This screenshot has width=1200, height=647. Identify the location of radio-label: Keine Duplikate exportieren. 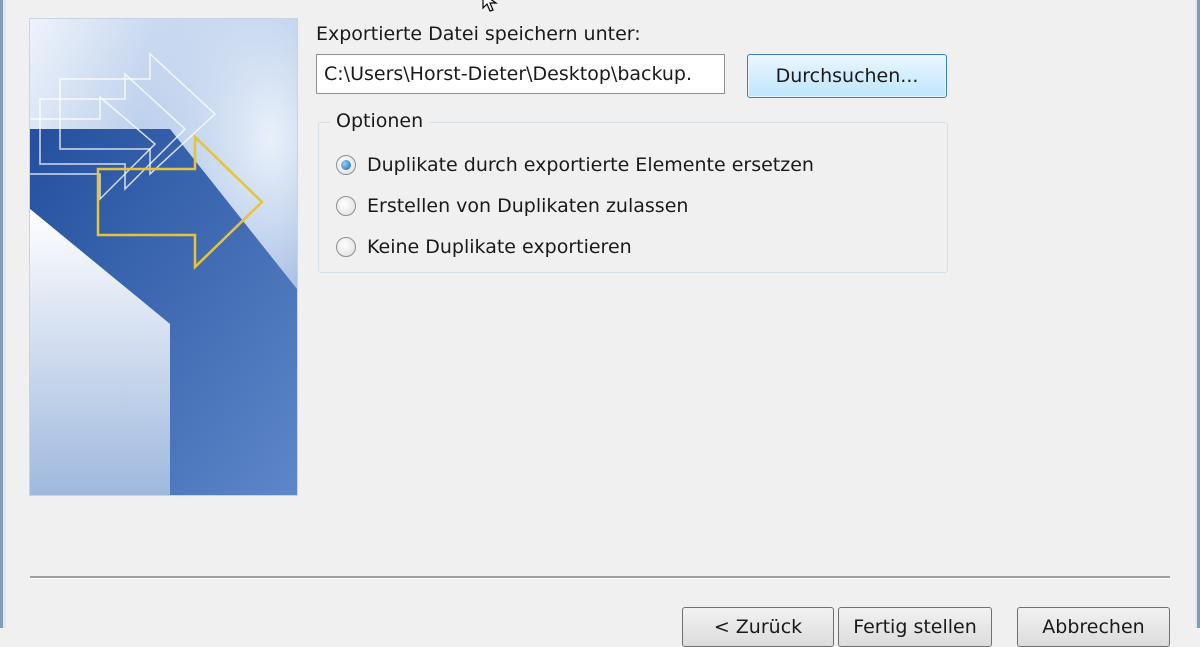
(499, 247).